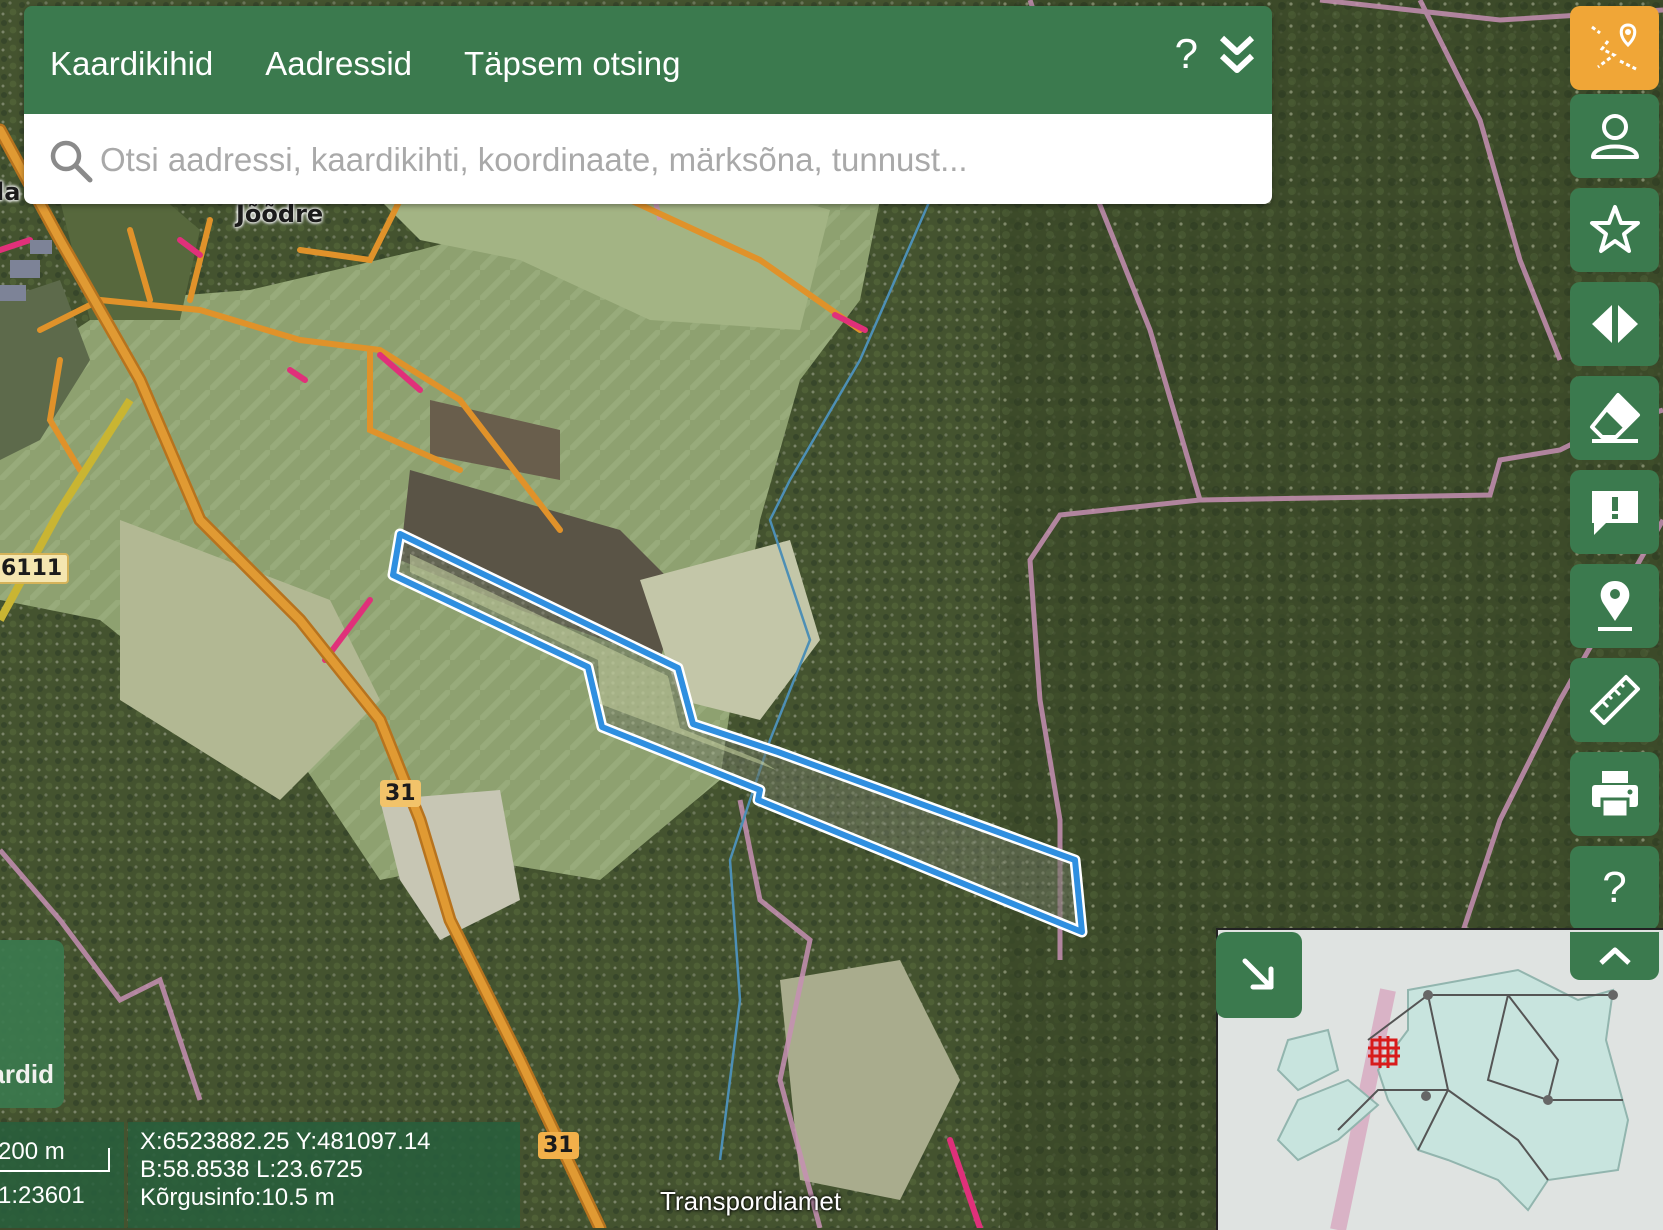  Describe the element at coordinates (32, 1151) in the screenshot. I see `scale-label: 200 m` at that location.